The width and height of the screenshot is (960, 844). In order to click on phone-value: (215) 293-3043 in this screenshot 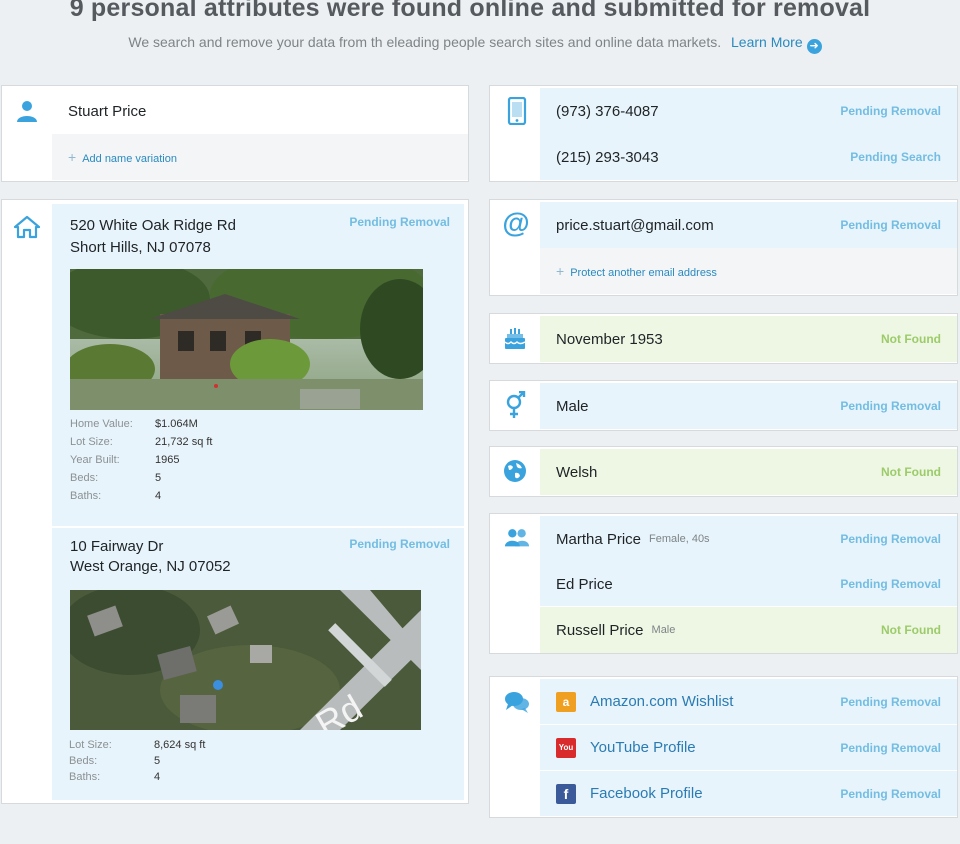, I will do `click(607, 157)`.